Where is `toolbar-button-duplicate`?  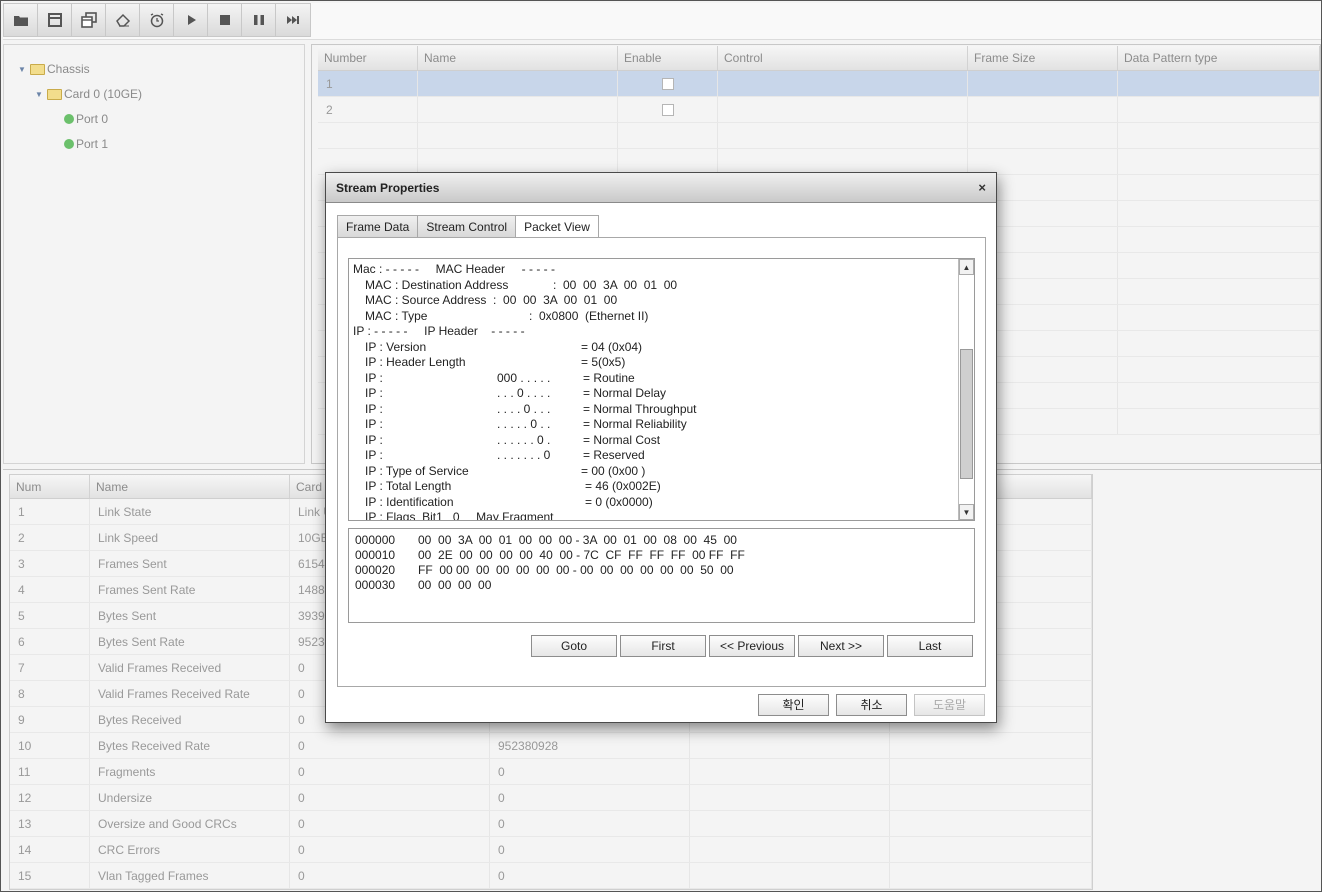 toolbar-button-duplicate is located at coordinates (89, 20).